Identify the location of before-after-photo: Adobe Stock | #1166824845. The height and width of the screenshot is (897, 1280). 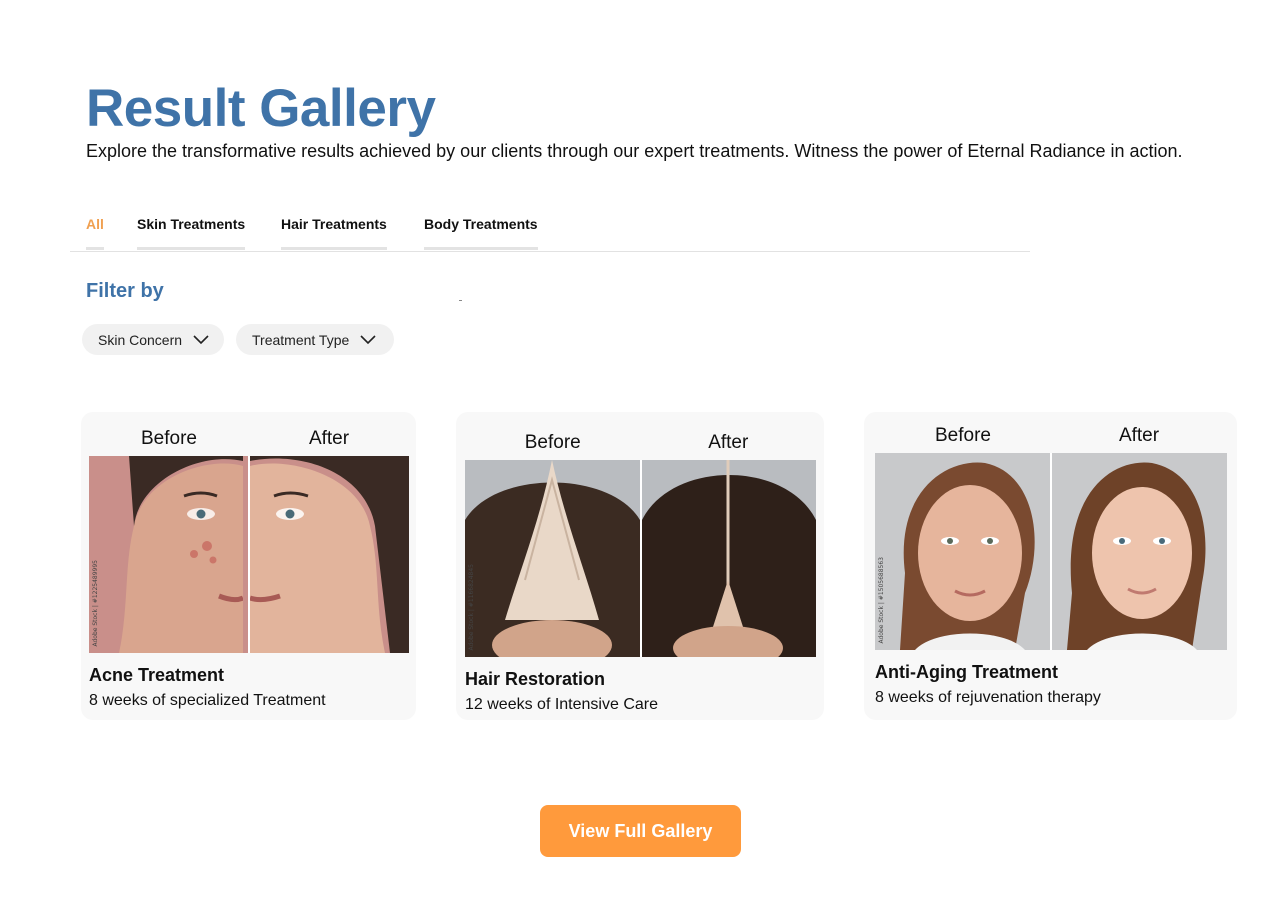
(640, 558).